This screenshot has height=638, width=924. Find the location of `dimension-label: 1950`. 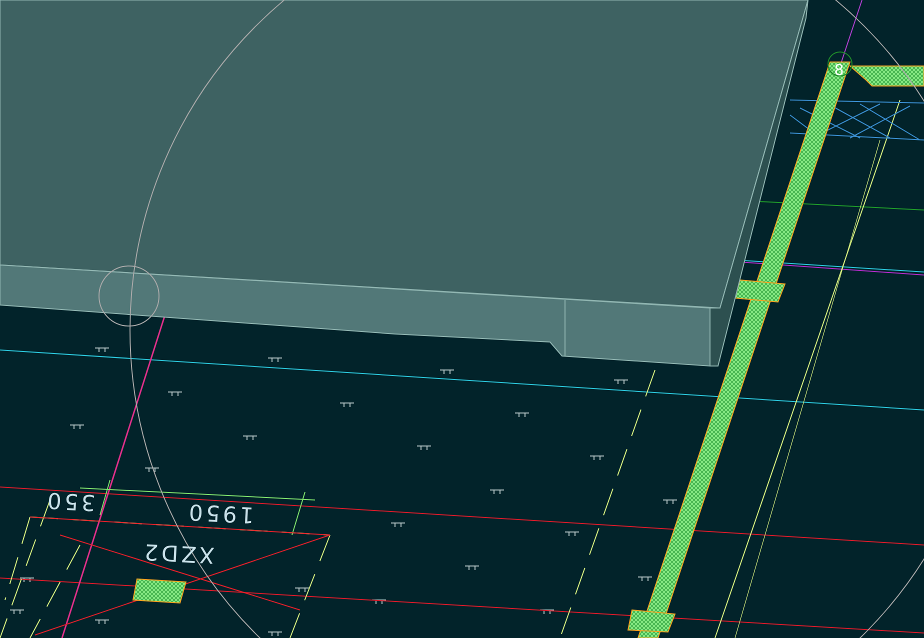

dimension-label: 1950 is located at coordinates (220, 512).